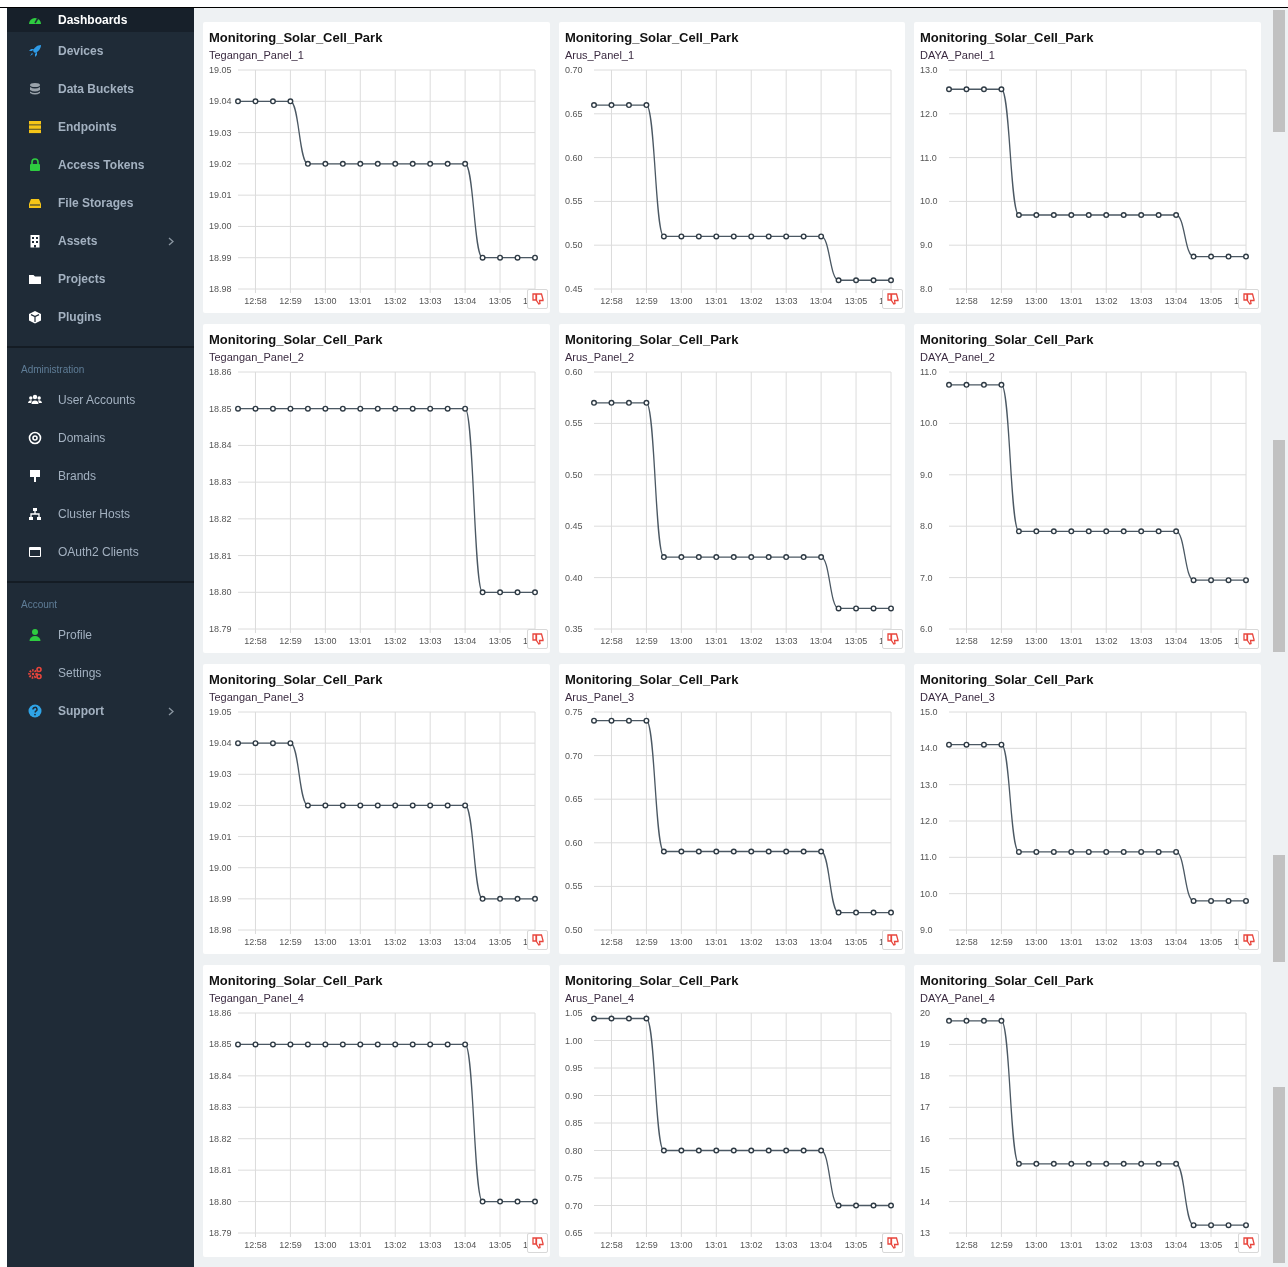 This screenshot has height=1267, width=1288. Describe the element at coordinates (220, 482) in the screenshot. I see `y-tick-label: 18.83` at that location.